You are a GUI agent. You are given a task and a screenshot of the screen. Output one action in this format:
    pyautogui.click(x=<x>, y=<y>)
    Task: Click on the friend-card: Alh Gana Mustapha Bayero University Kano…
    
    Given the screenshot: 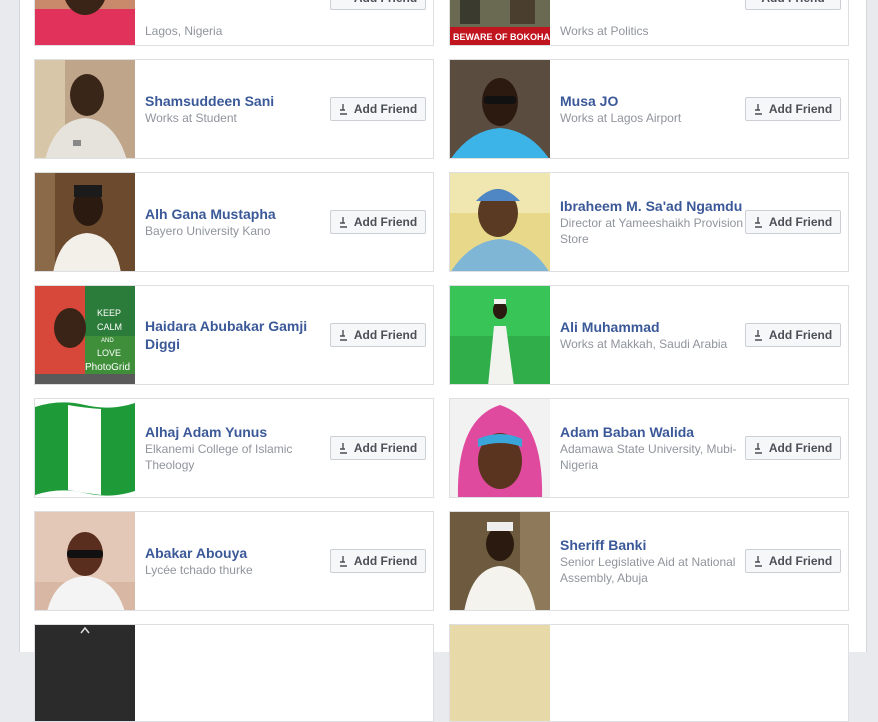 What is the action you would take?
    pyautogui.click(x=234, y=222)
    